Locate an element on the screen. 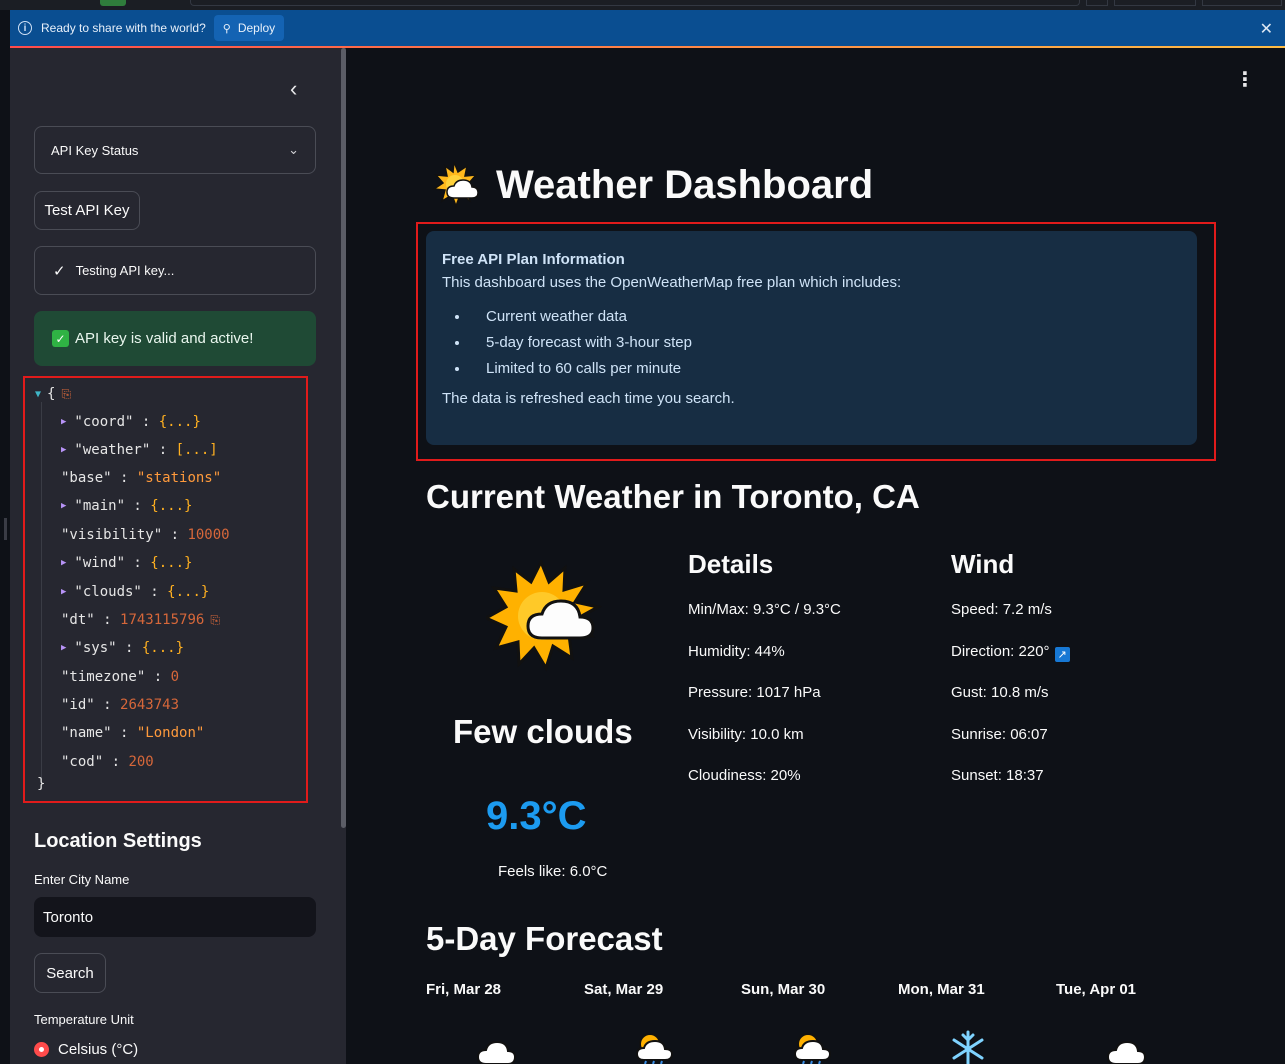 This screenshot has width=1285, height=1064. json-entry: "id" : 2643743 is located at coordinates (120, 705).